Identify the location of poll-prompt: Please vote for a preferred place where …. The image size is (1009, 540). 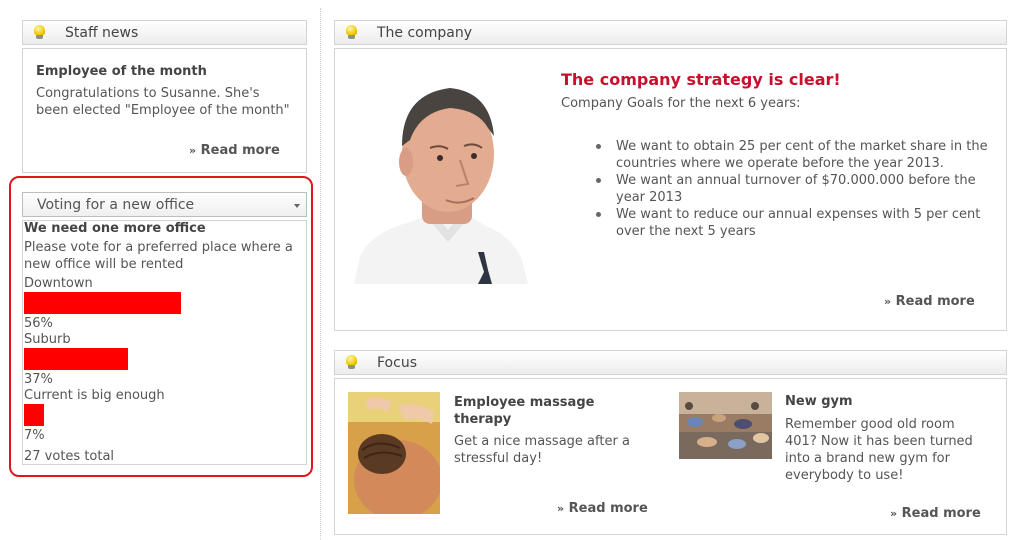
(158, 256).